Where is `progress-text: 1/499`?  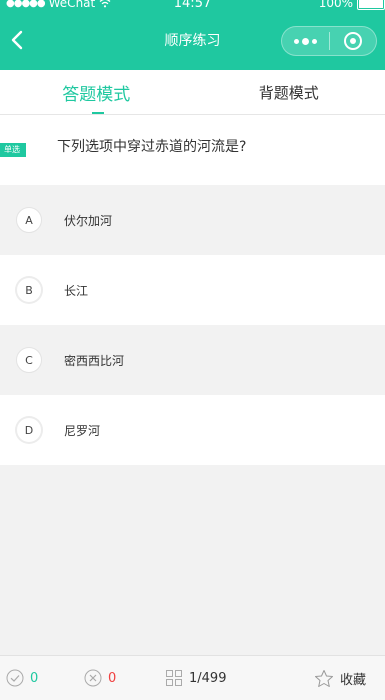 progress-text: 1/499 is located at coordinates (208, 678).